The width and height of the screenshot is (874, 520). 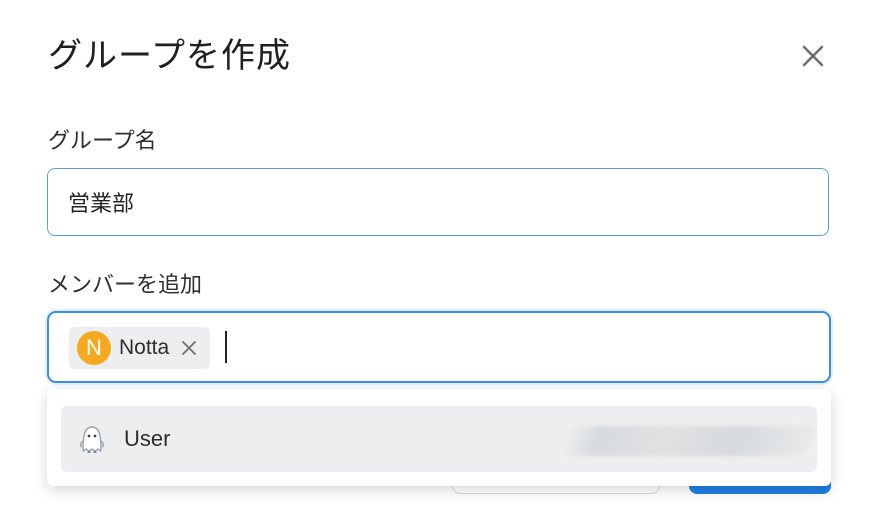 I want to click on avatar: N, so click(x=94, y=348).